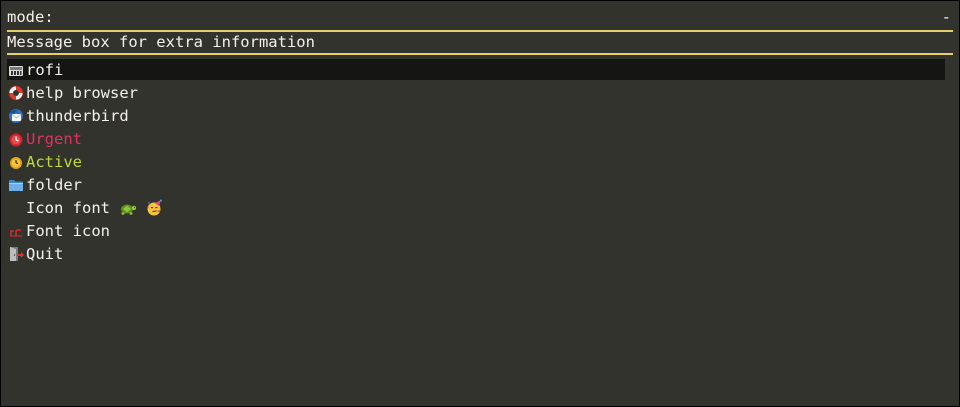 This screenshot has height=407, width=960. Describe the element at coordinates (476, 207) in the screenshot. I see `list-item-icon-font: Icon font` at that location.